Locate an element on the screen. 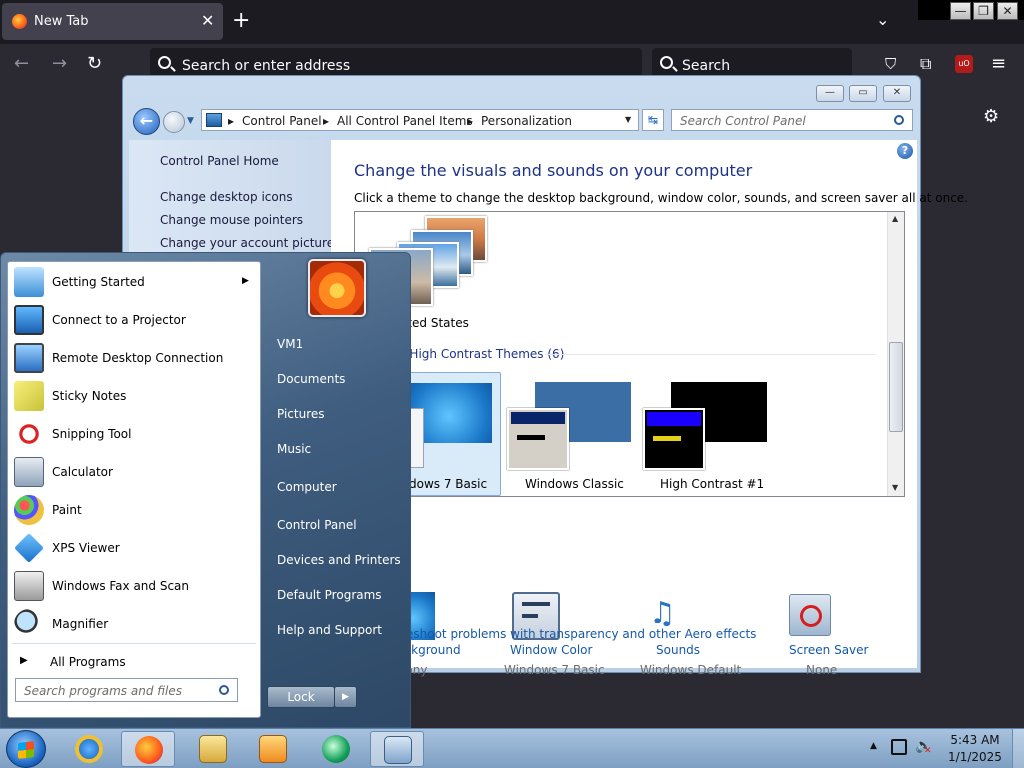 The height and width of the screenshot is (768, 1024). screen-saver-link: Screen Saver is located at coordinates (828, 650).